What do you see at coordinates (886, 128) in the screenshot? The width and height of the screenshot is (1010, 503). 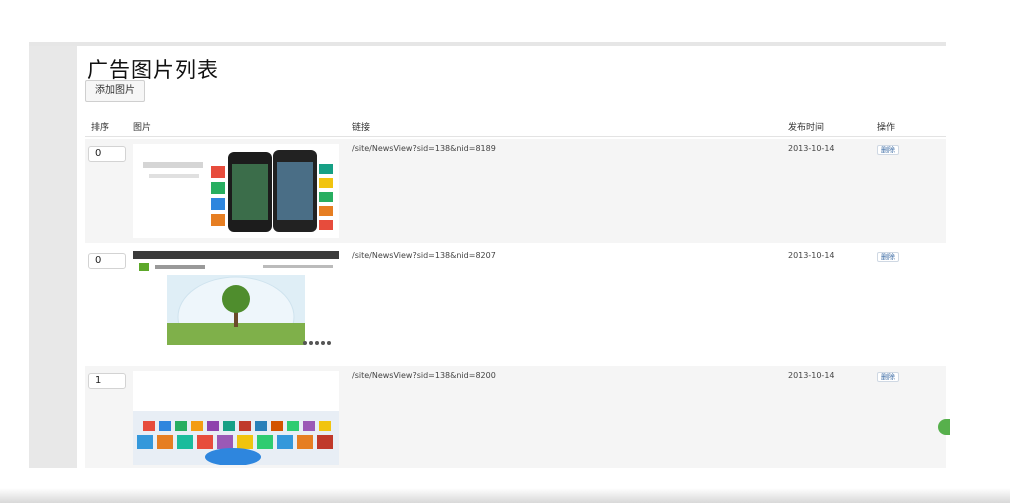 I see `header-action: 操作` at bounding box center [886, 128].